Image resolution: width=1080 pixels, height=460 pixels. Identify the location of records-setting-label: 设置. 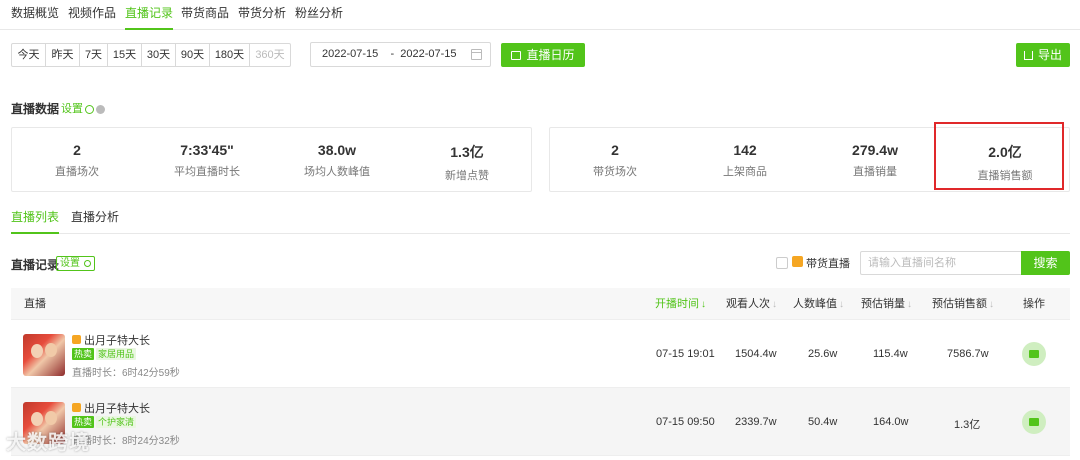
(70, 263).